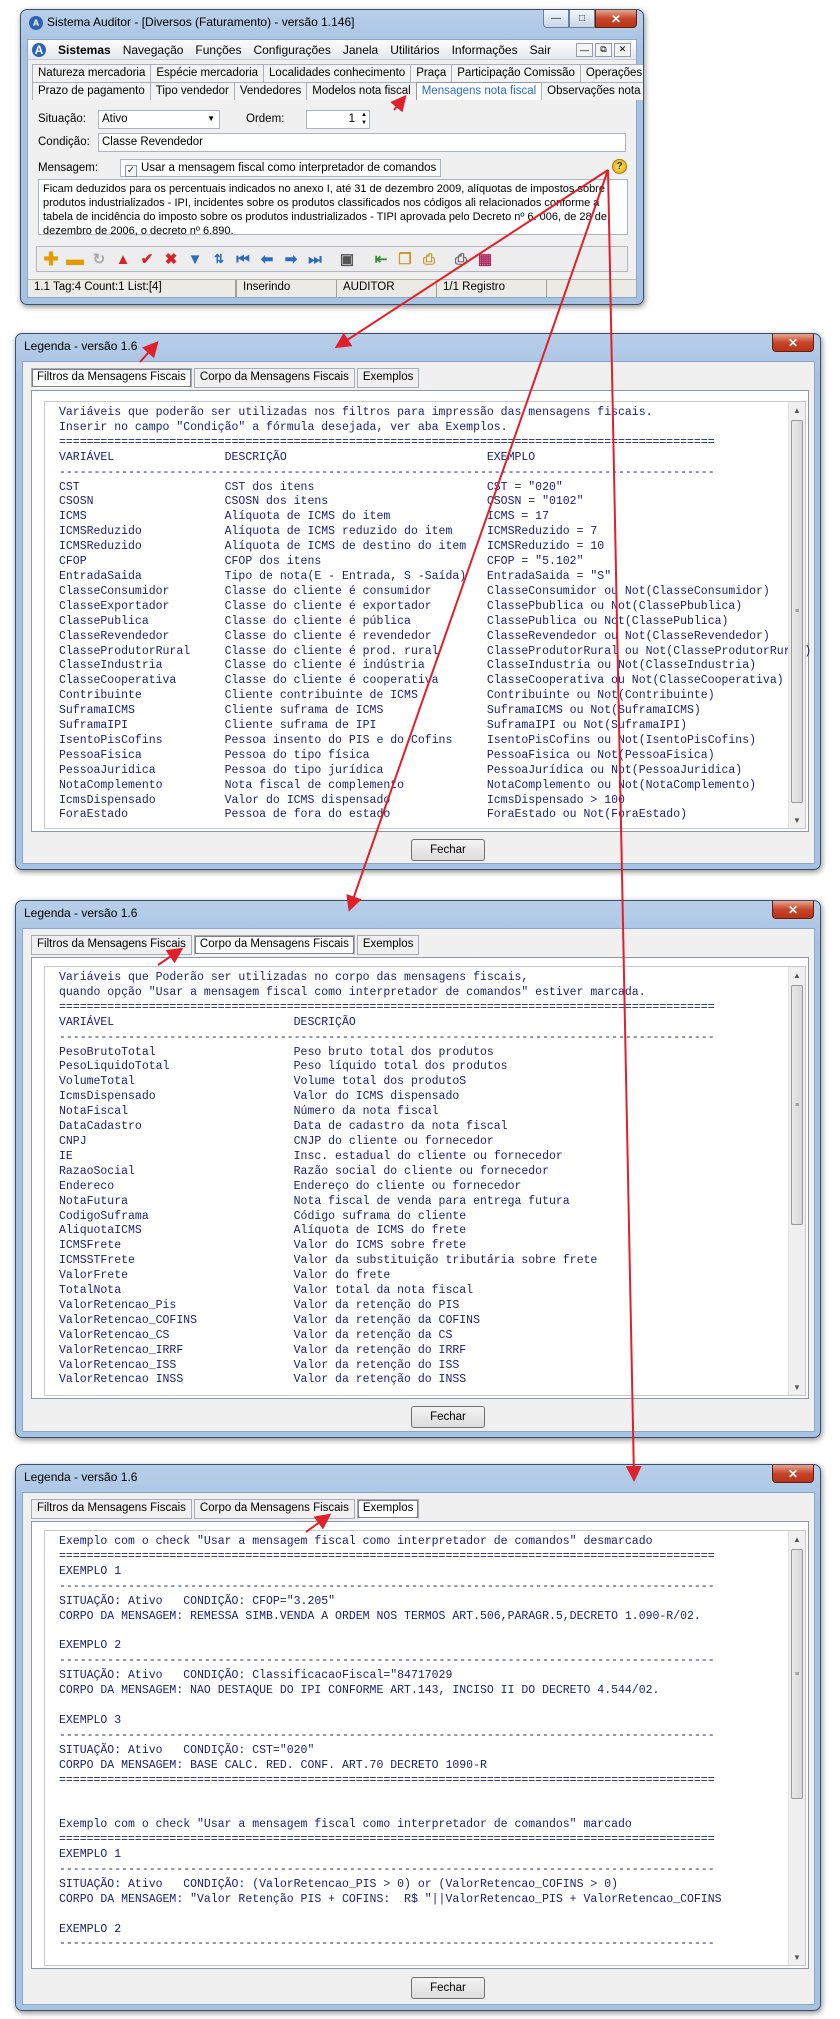 The width and height of the screenshot is (840, 2019). Describe the element at coordinates (611, 73) in the screenshot. I see `tab-operacoes-caixa: Operações Caixa` at that location.